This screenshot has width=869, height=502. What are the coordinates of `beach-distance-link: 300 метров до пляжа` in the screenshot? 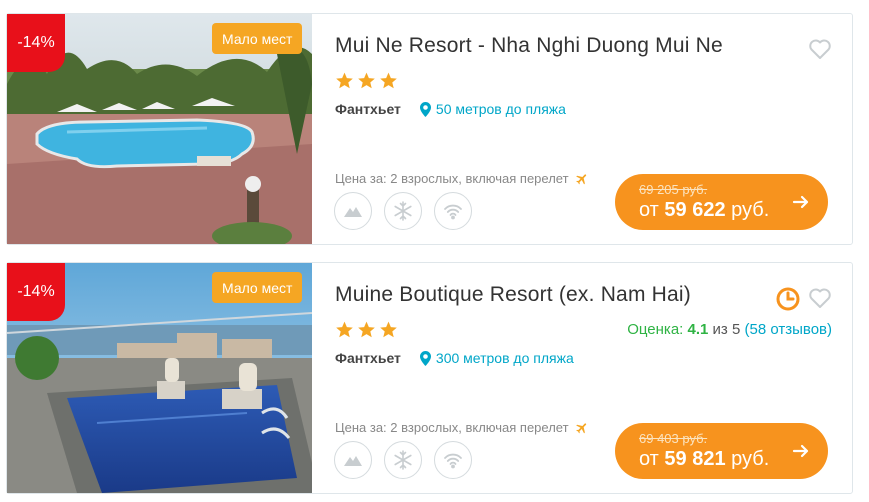 It's located at (505, 358).